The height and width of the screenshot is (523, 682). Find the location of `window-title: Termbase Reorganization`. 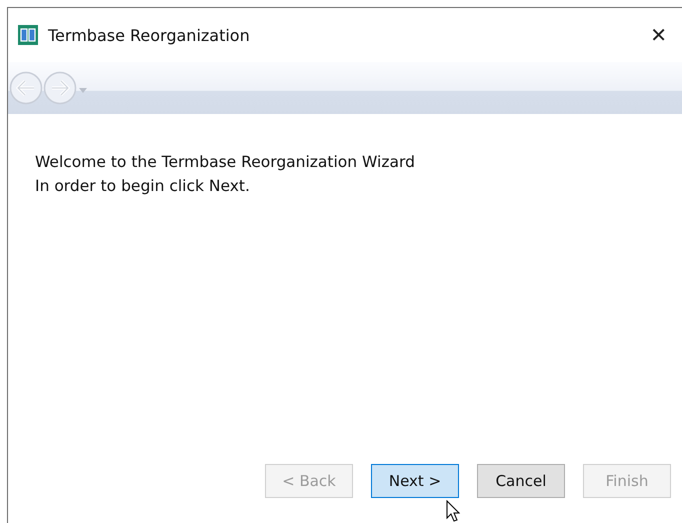

window-title: Termbase Reorganization is located at coordinates (149, 35).